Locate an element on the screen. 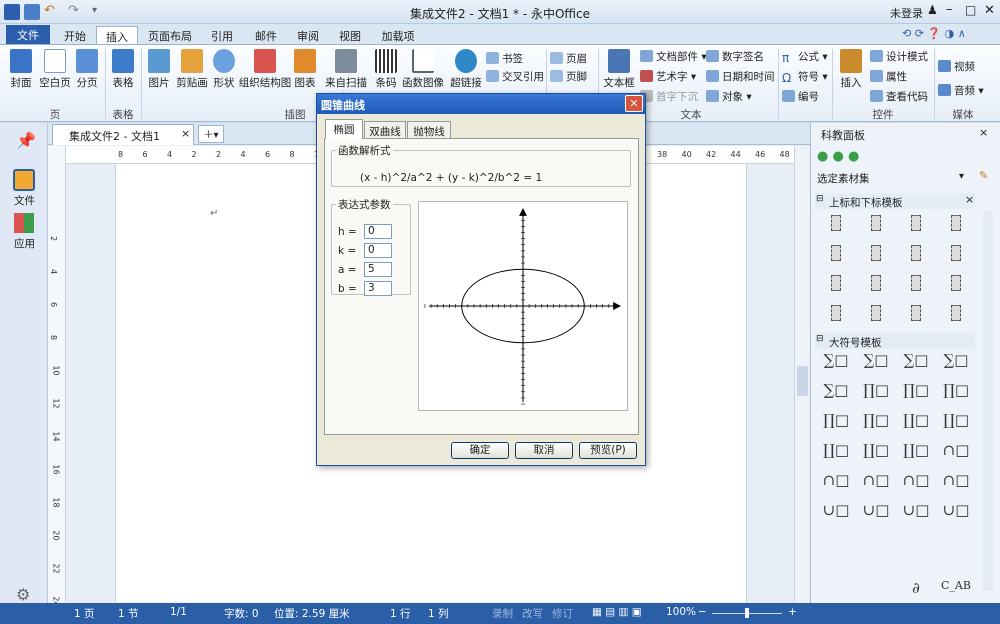  function-graph-button: 函数图像 is located at coordinates (423, 69).